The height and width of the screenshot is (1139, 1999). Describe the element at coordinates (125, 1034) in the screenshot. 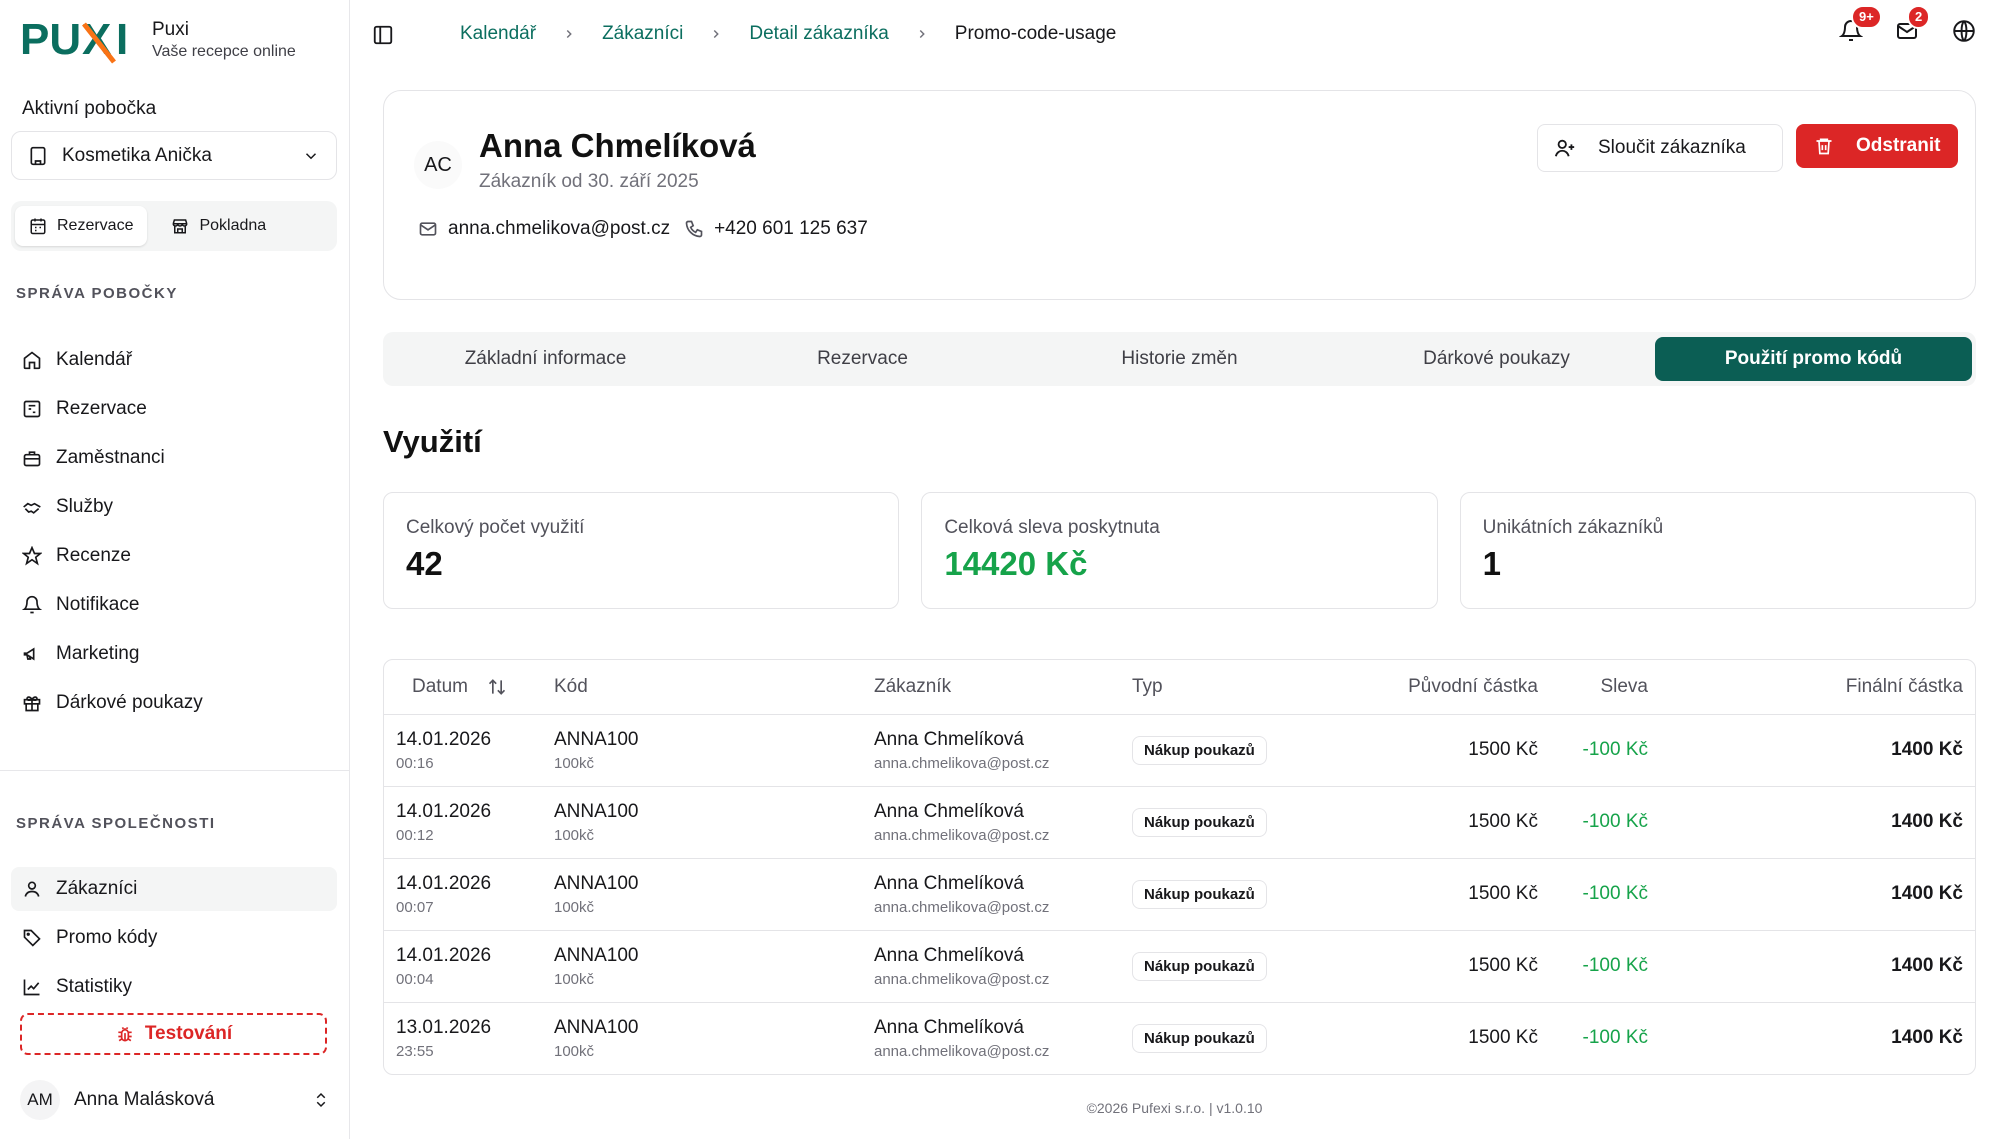

I see `bug-icon` at that location.